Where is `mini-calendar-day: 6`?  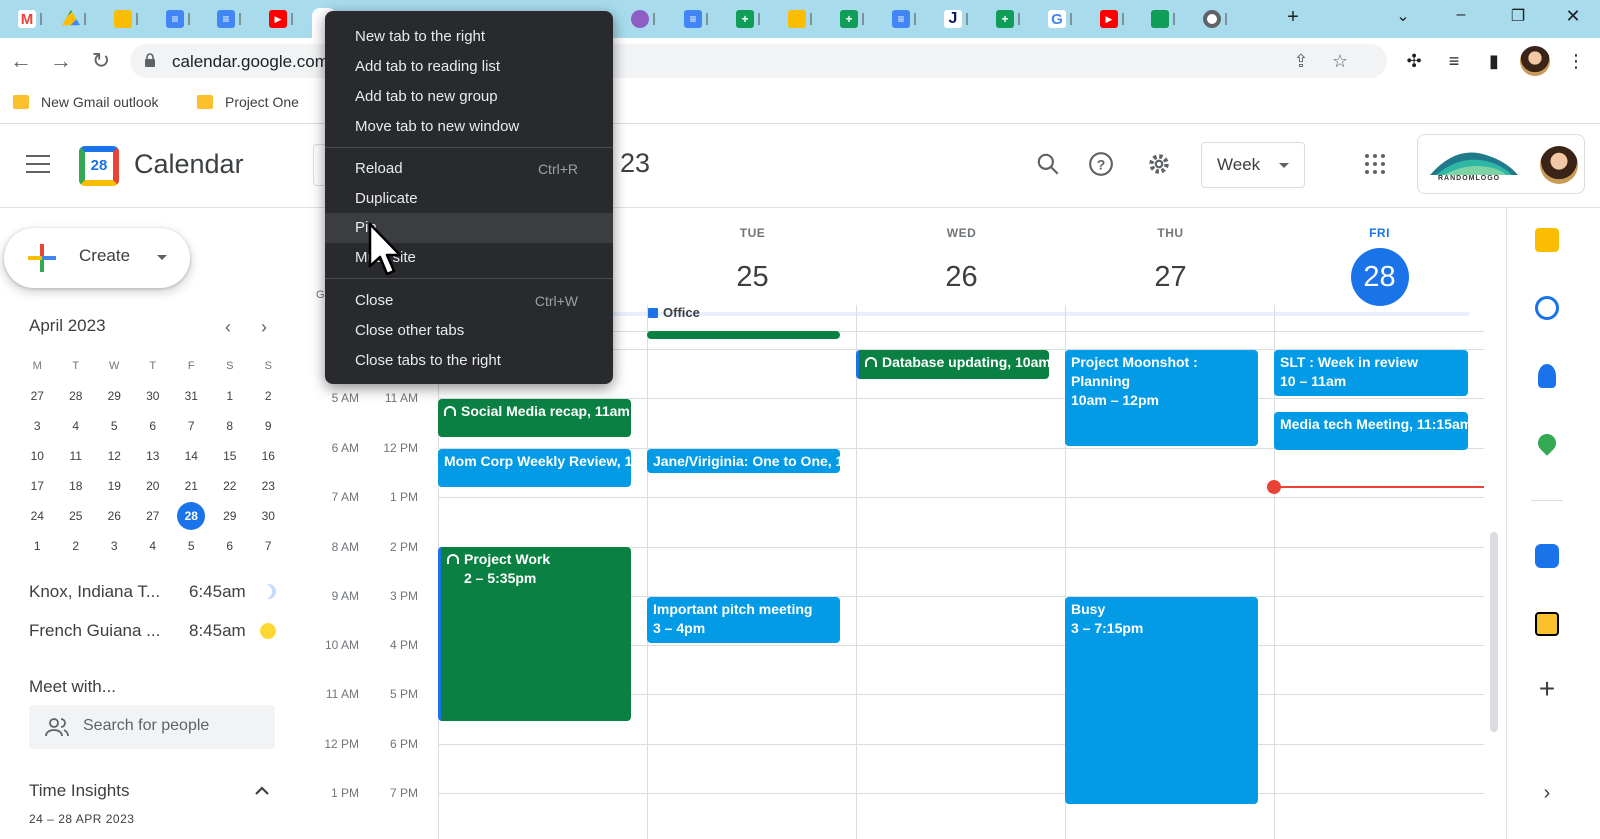 mini-calendar-day: 6 is located at coordinates (153, 426).